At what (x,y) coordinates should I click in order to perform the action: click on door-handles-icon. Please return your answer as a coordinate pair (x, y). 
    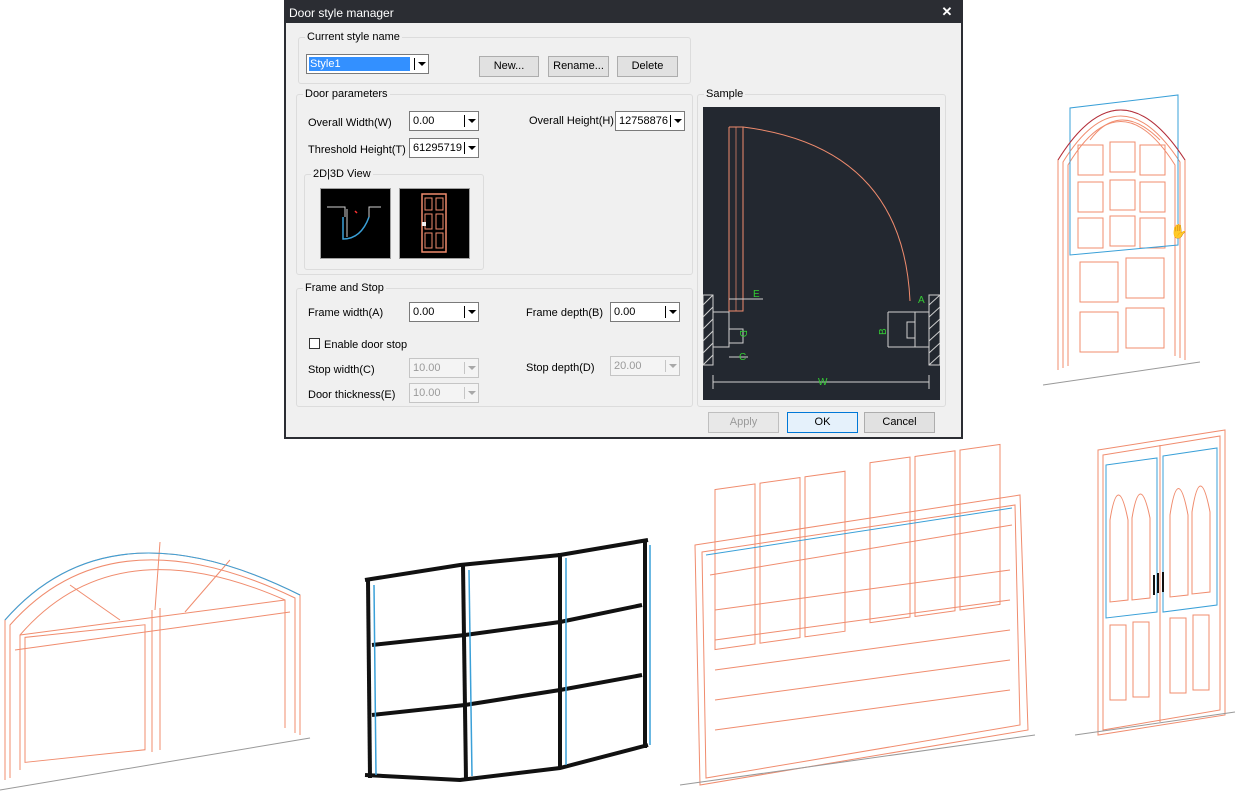
    Looking at the image, I should click on (1158, 583).